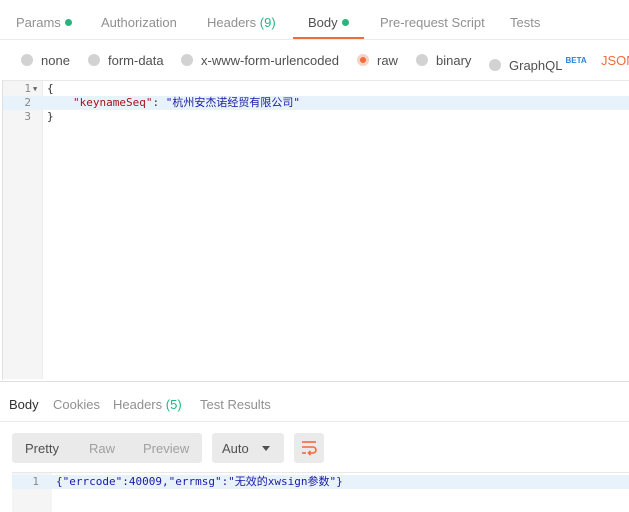  Describe the element at coordinates (270, 60) in the screenshot. I see `radio-urlencoded-label: x-www-form-urlencoded` at that location.